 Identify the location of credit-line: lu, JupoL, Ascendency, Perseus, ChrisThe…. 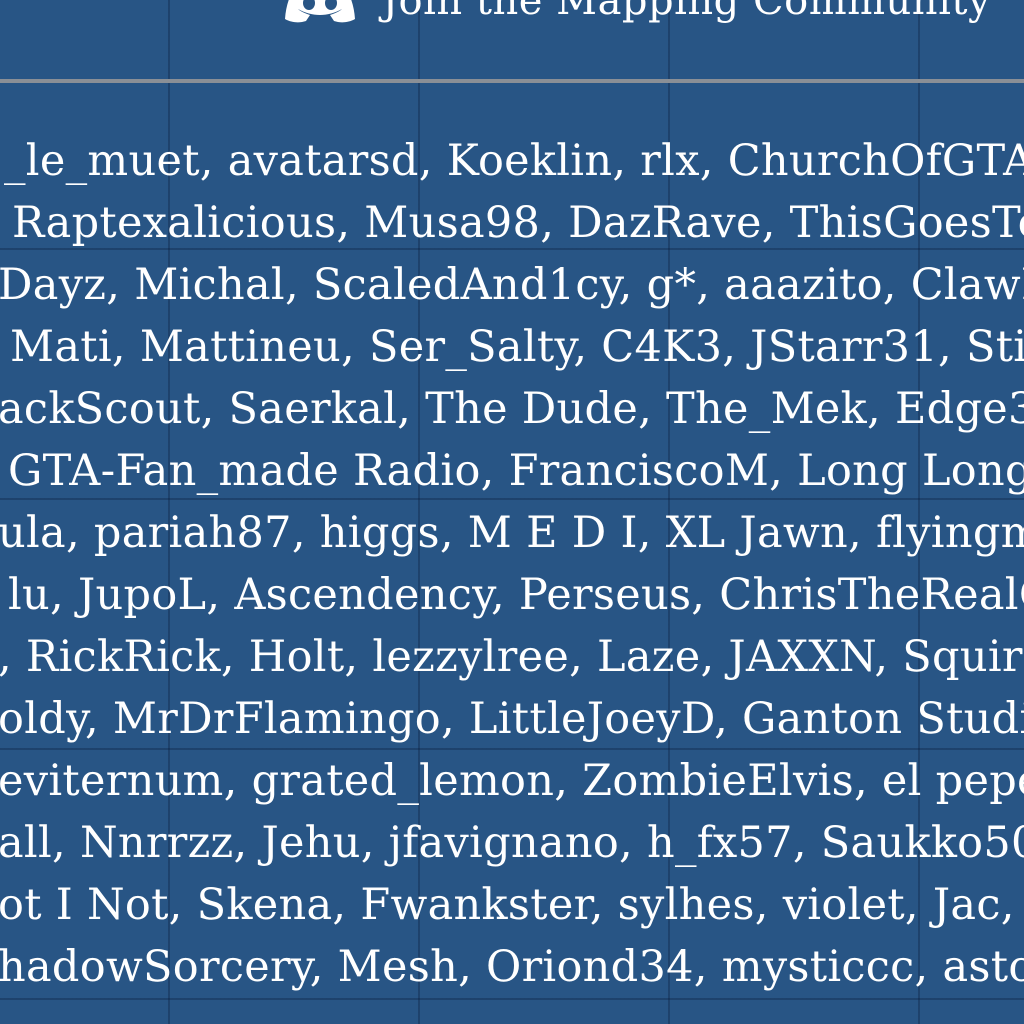
(516, 595).